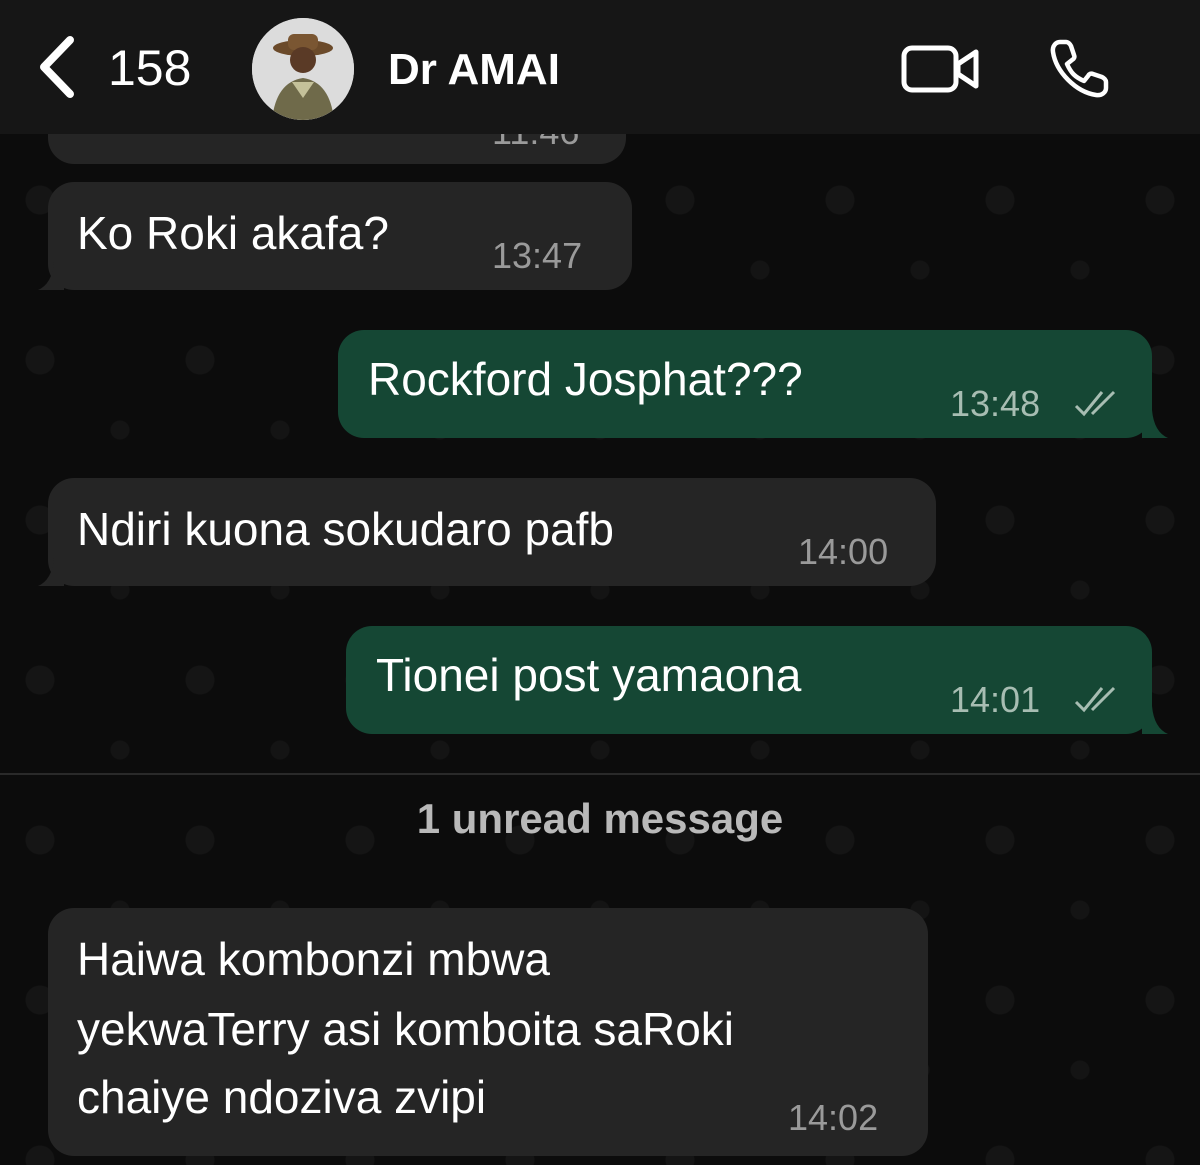  I want to click on avatar, so click(303, 69).